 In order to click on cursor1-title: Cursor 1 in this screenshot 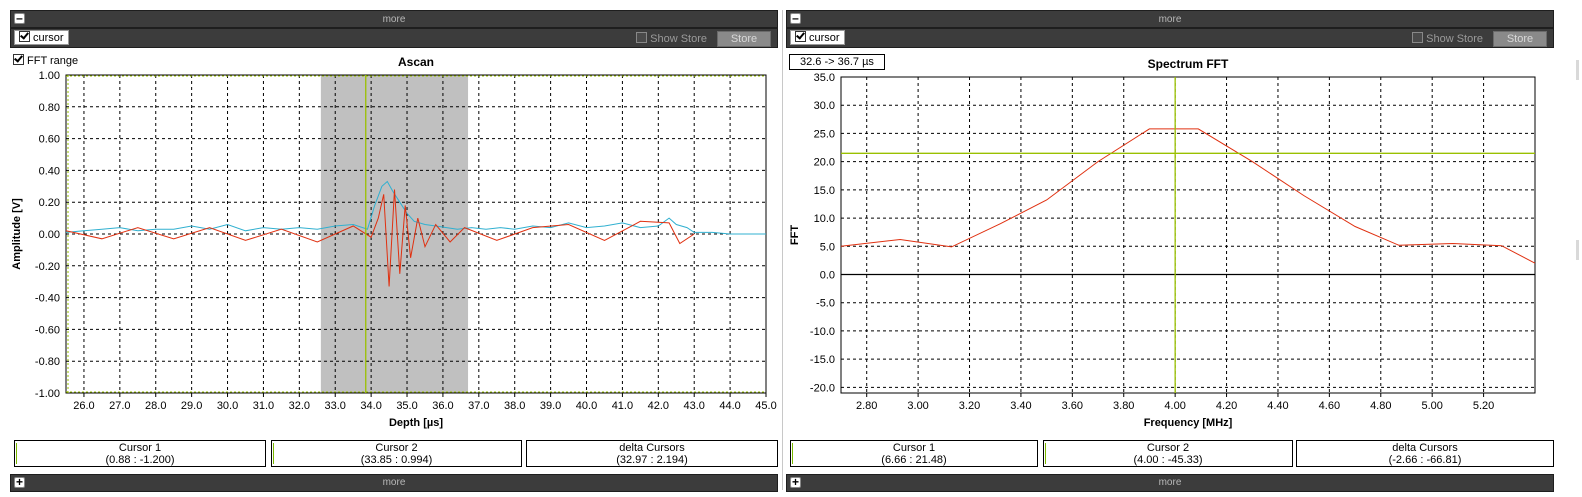, I will do `click(914, 448)`.